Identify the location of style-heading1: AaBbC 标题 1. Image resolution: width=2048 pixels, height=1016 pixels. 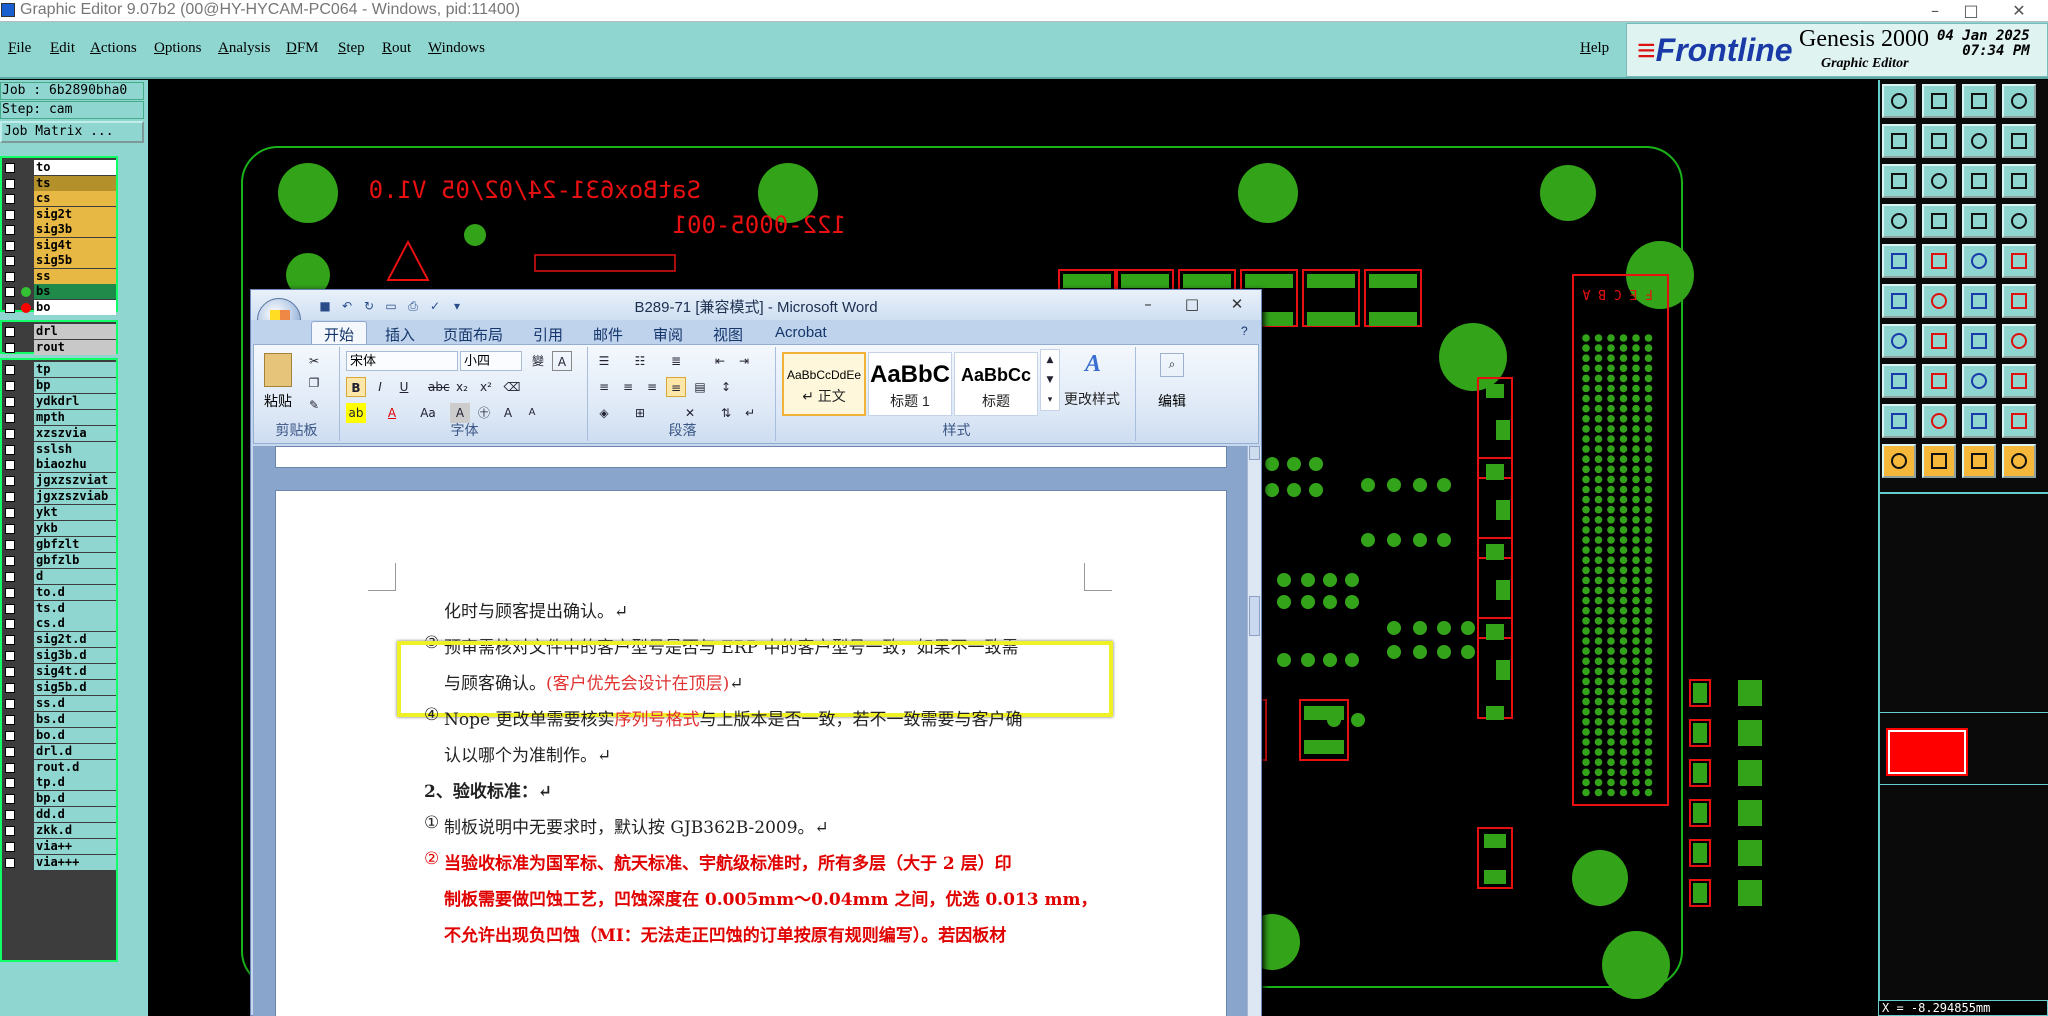
(910, 384).